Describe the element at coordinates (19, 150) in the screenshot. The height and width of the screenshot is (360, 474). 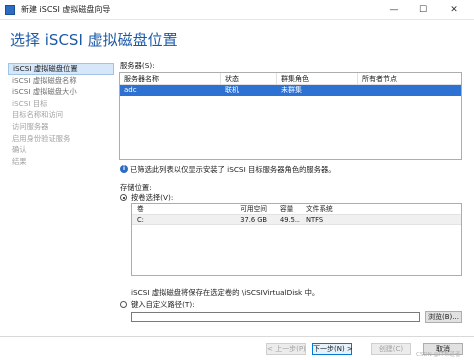
I see `step-confirmation: 确认` at that location.